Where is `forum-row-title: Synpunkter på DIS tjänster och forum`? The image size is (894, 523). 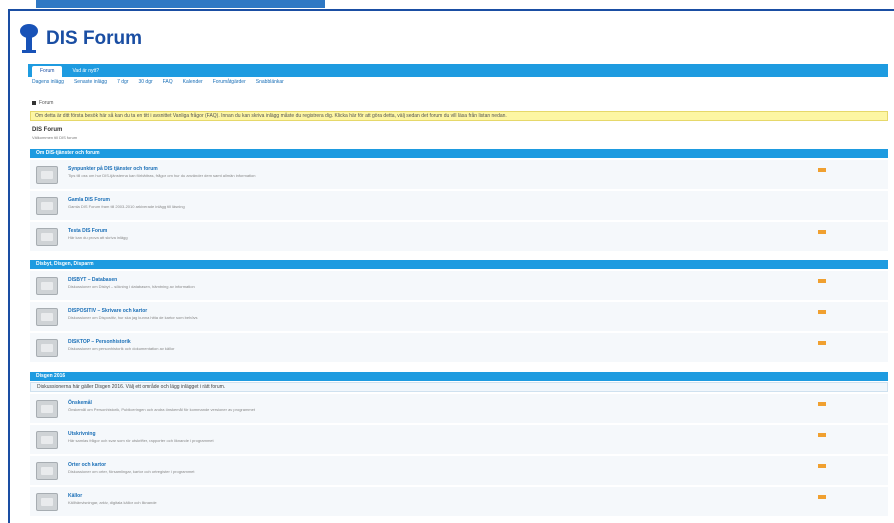
forum-row-title: Synpunkter på DIS tjänster och forum is located at coordinates (113, 169).